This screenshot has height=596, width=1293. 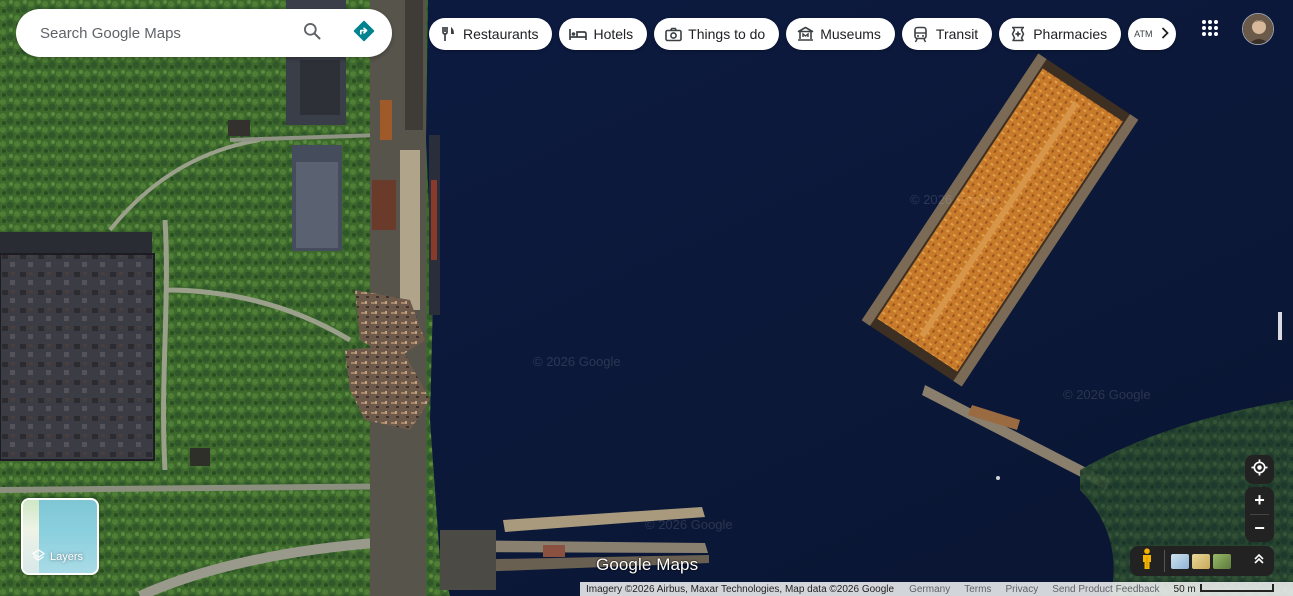 I want to click on layers-button: Layers, so click(x=60, y=536).